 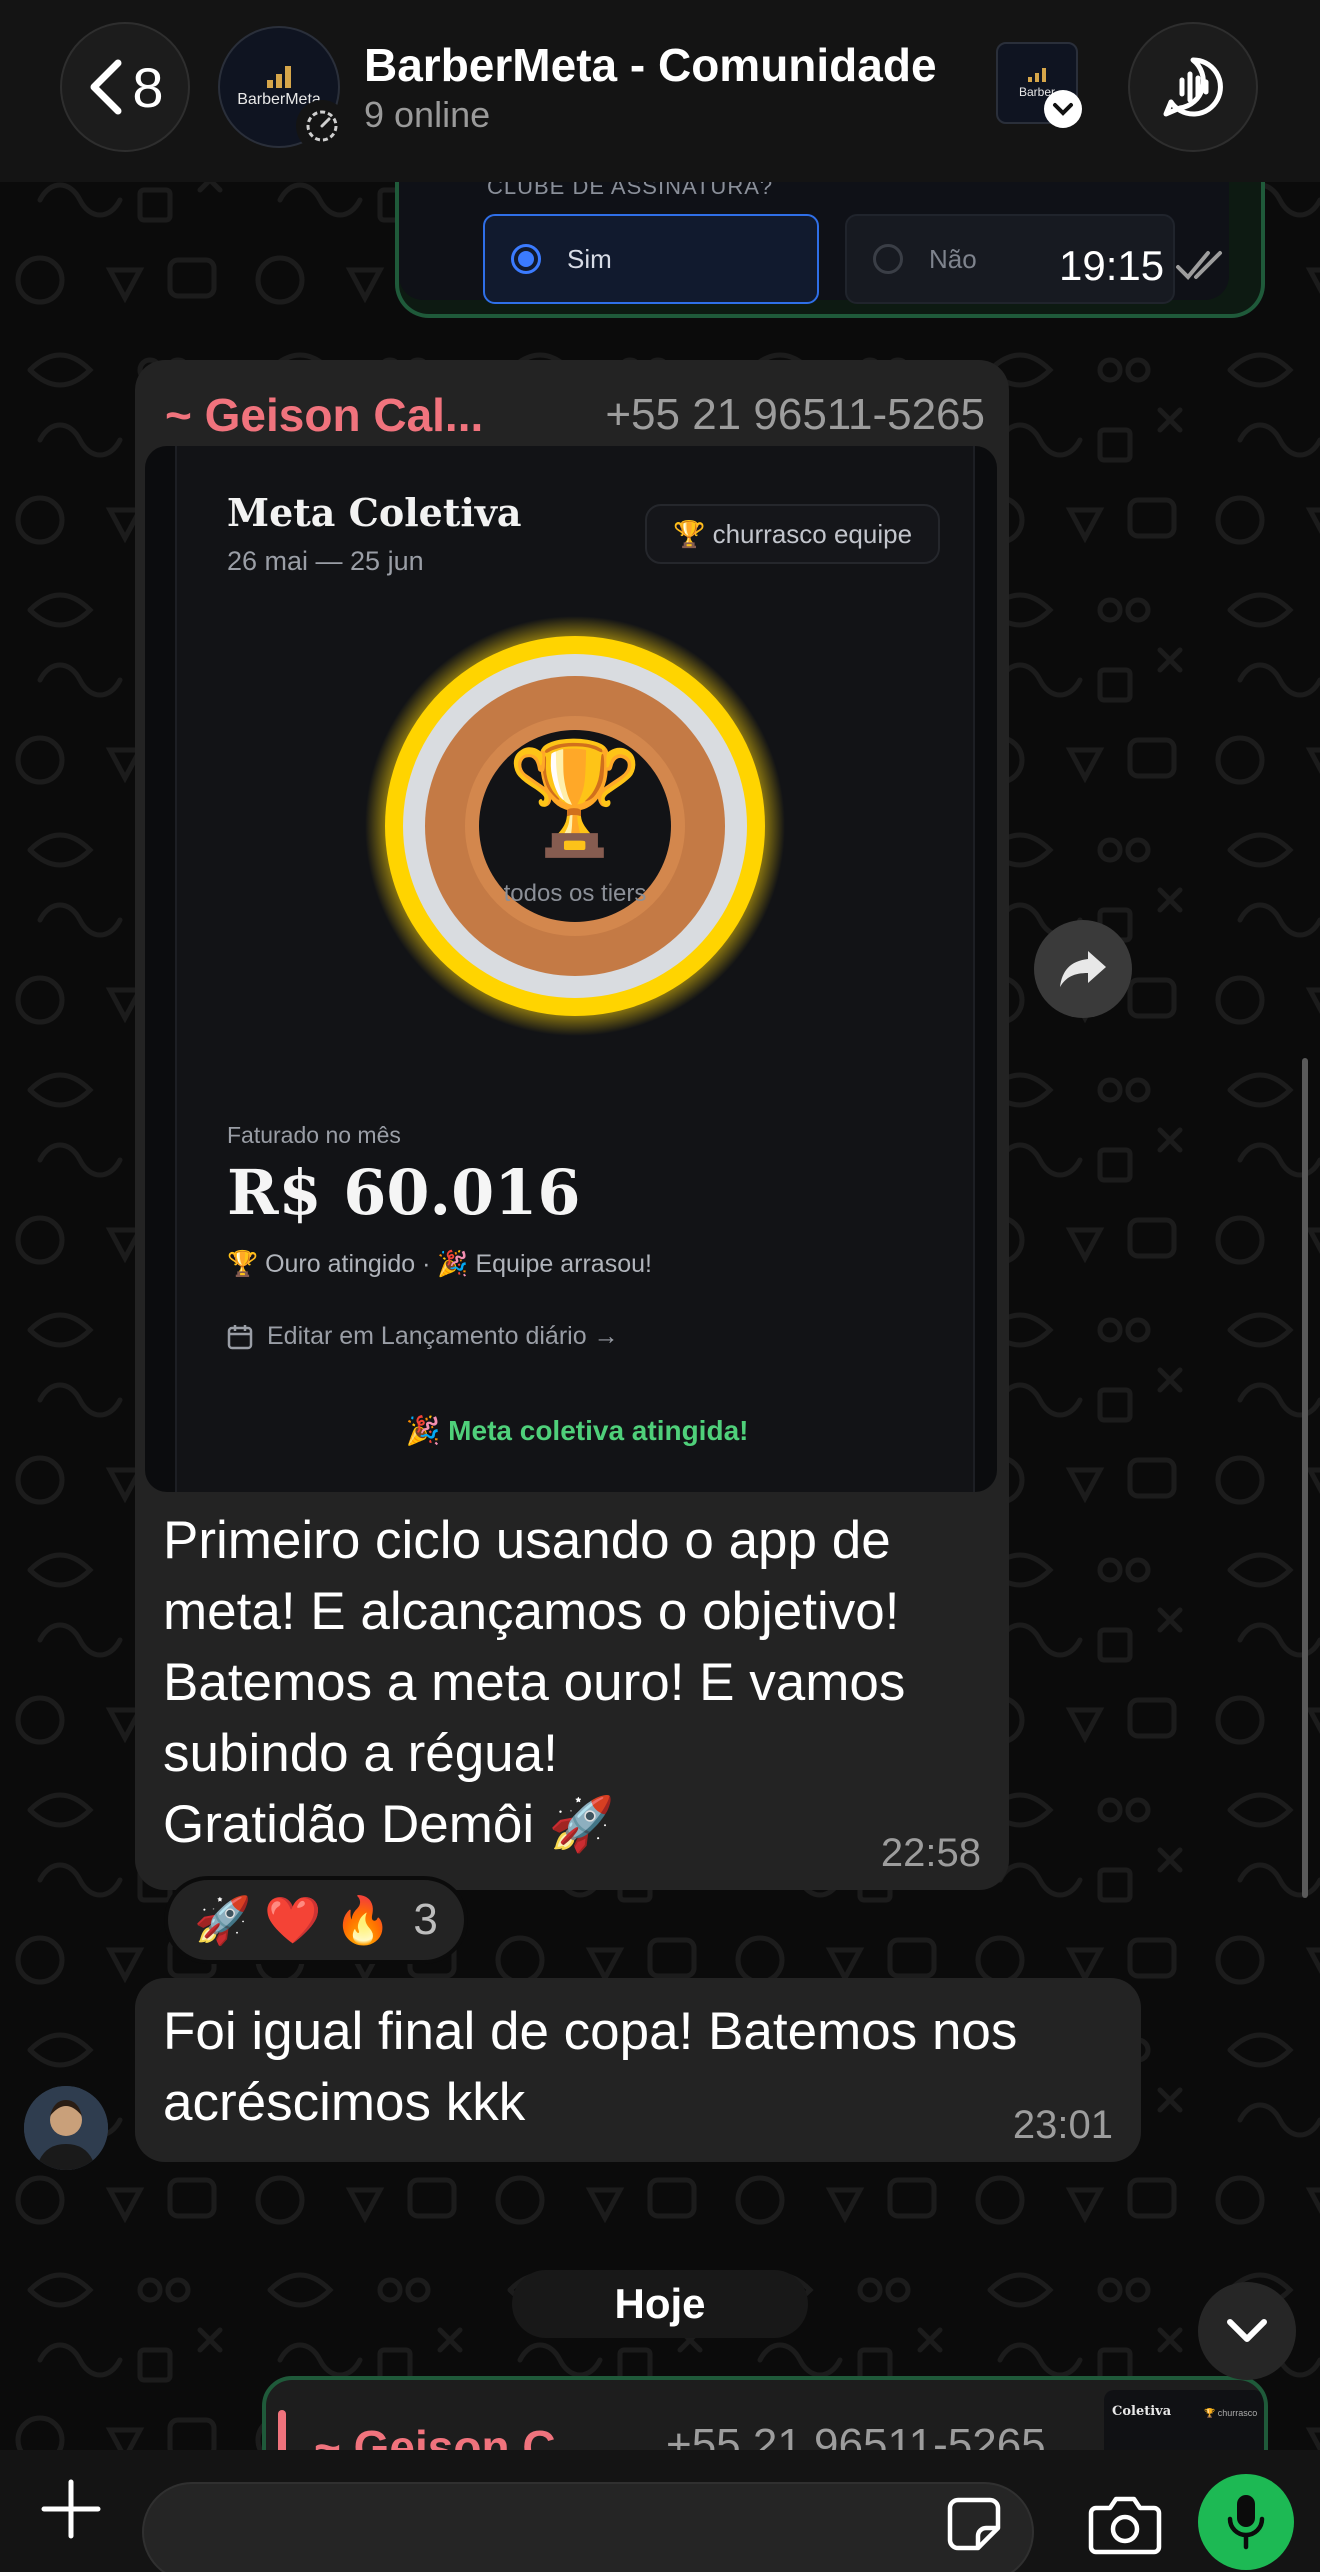 I want to click on revenue-value: R$ 60.016, so click(x=404, y=1192).